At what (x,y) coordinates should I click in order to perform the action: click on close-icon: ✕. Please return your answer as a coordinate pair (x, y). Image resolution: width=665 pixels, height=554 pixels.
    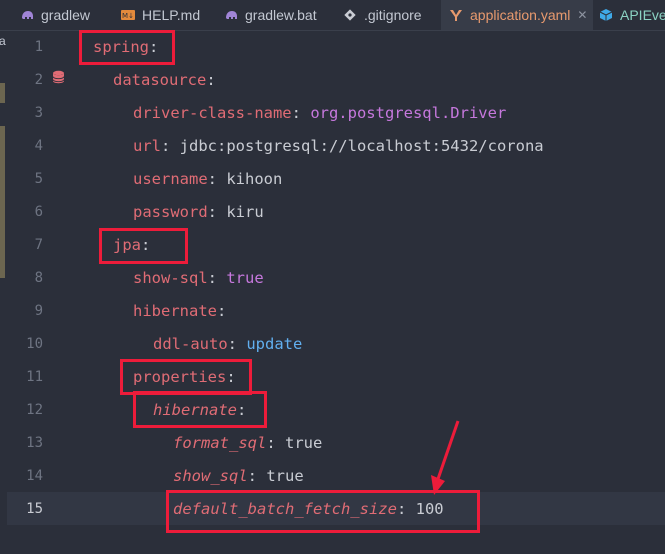
    Looking at the image, I should click on (582, 15).